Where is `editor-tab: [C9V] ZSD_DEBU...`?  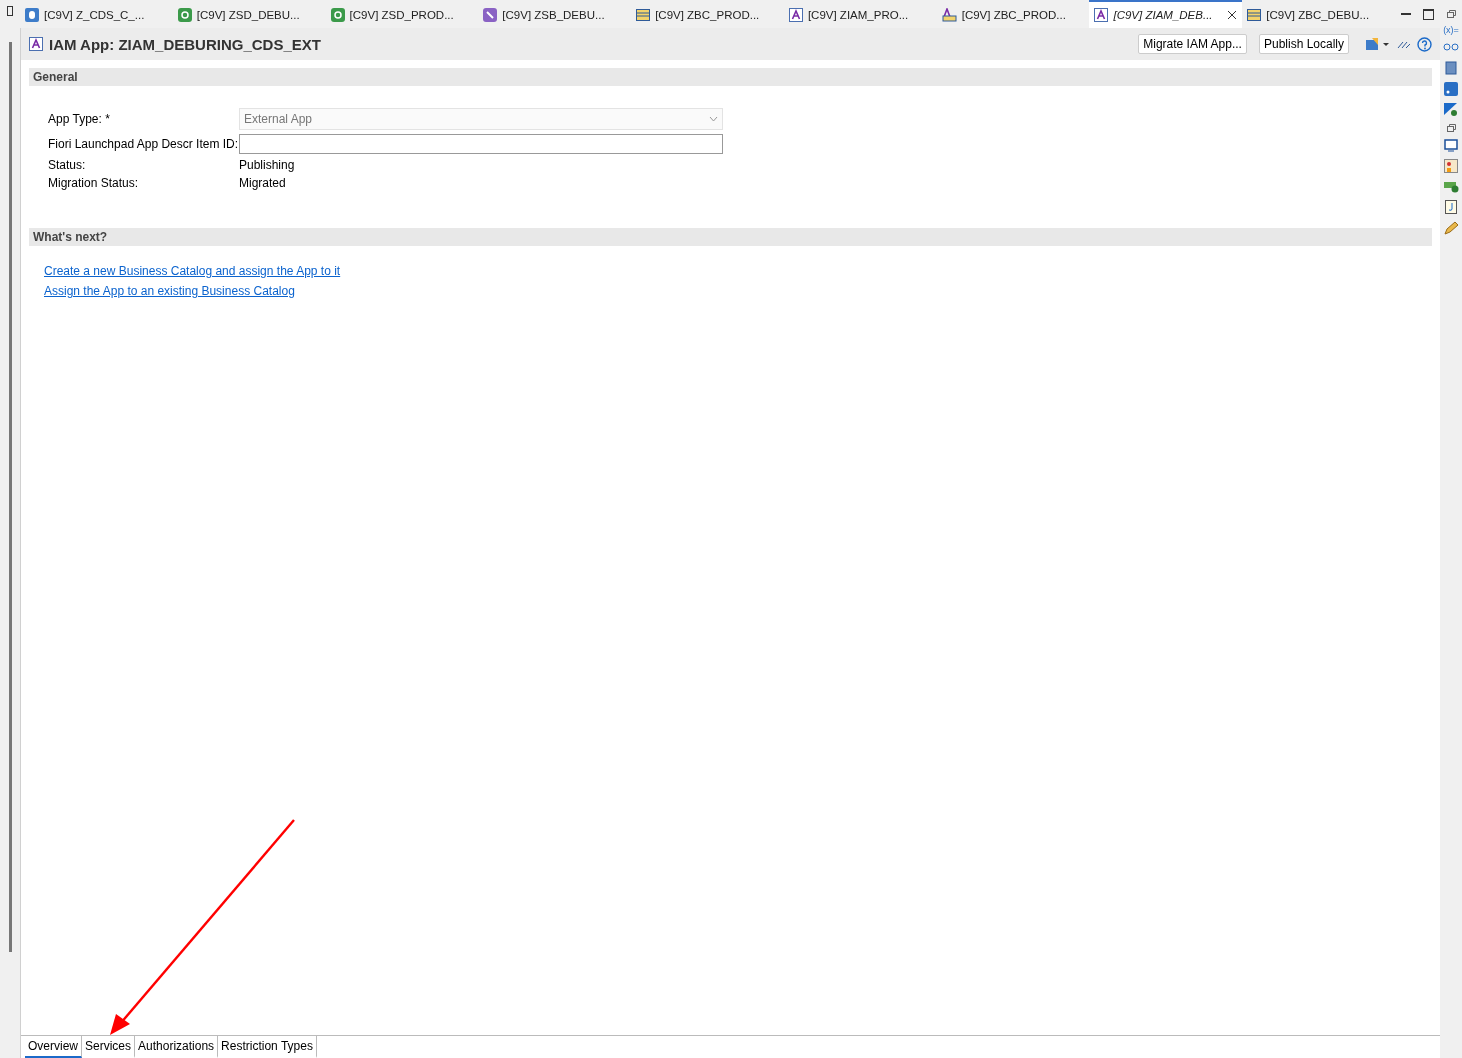
editor-tab: [C9V] ZSD_DEBU... is located at coordinates (249, 14).